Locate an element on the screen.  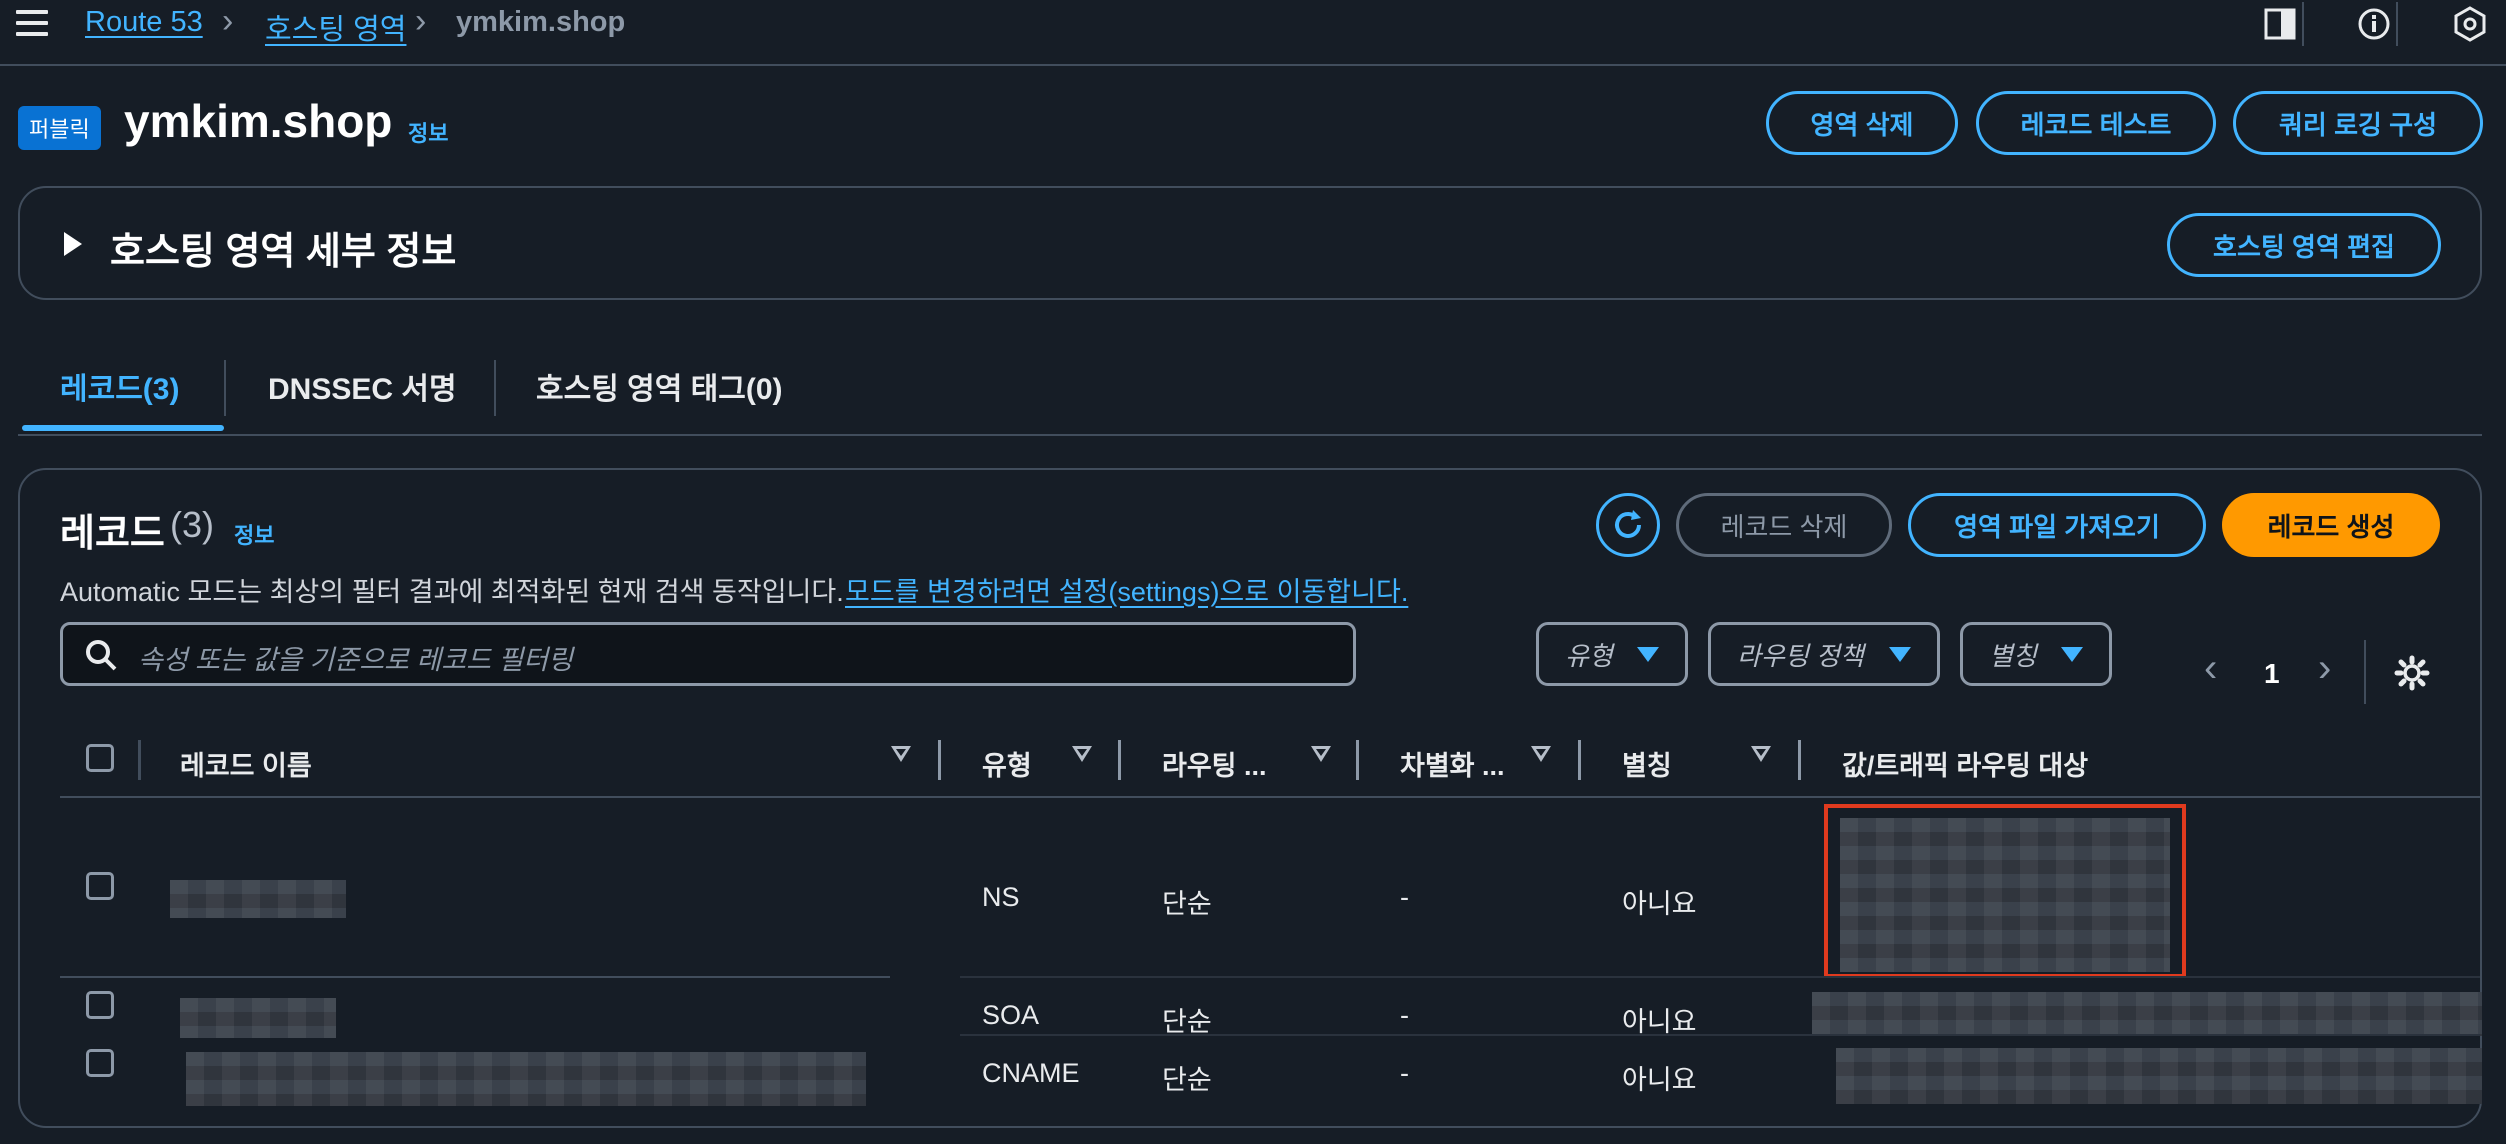
info-circle-icon is located at coordinates (2375, 24).